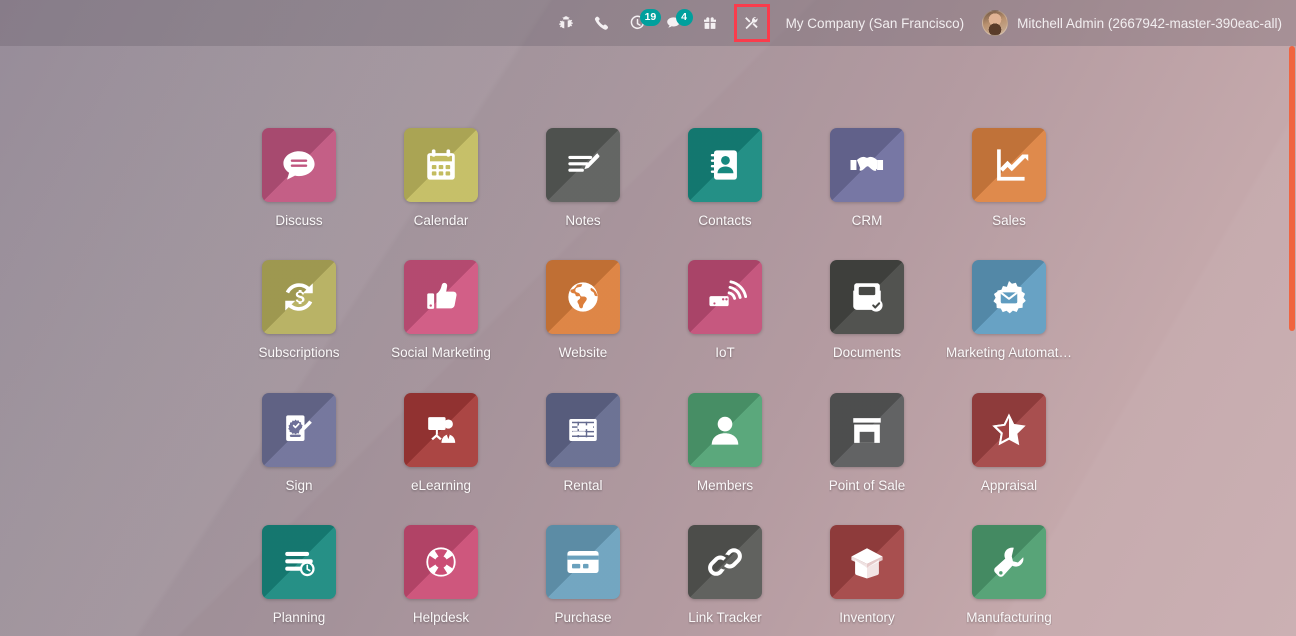 The width and height of the screenshot is (1296, 636). I want to click on app-label: Rental, so click(583, 485).